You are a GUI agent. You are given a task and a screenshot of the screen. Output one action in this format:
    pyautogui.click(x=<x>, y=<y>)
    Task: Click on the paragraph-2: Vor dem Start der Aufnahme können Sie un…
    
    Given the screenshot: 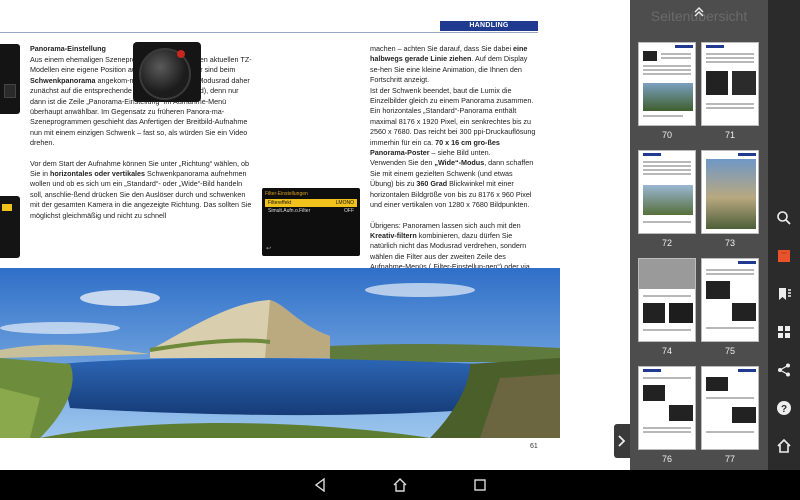 What is the action you would take?
    pyautogui.click(x=142, y=190)
    